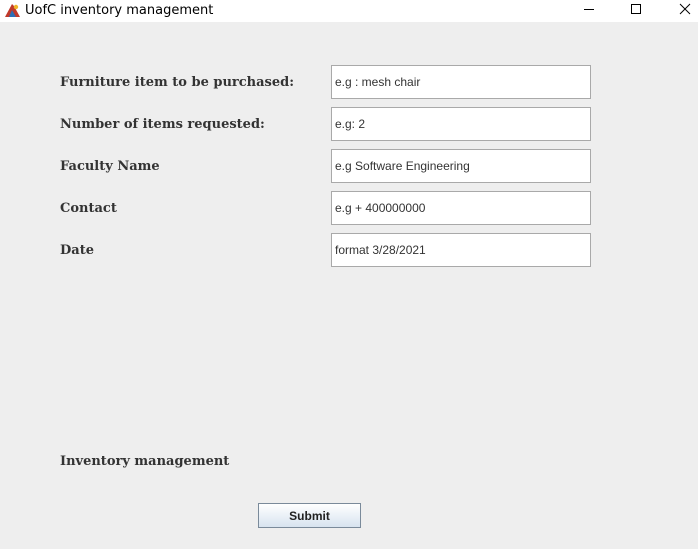 Image resolution: width=698 pixels, height=549 pixels. I want to click on date-label: Date, so click(77, 250).